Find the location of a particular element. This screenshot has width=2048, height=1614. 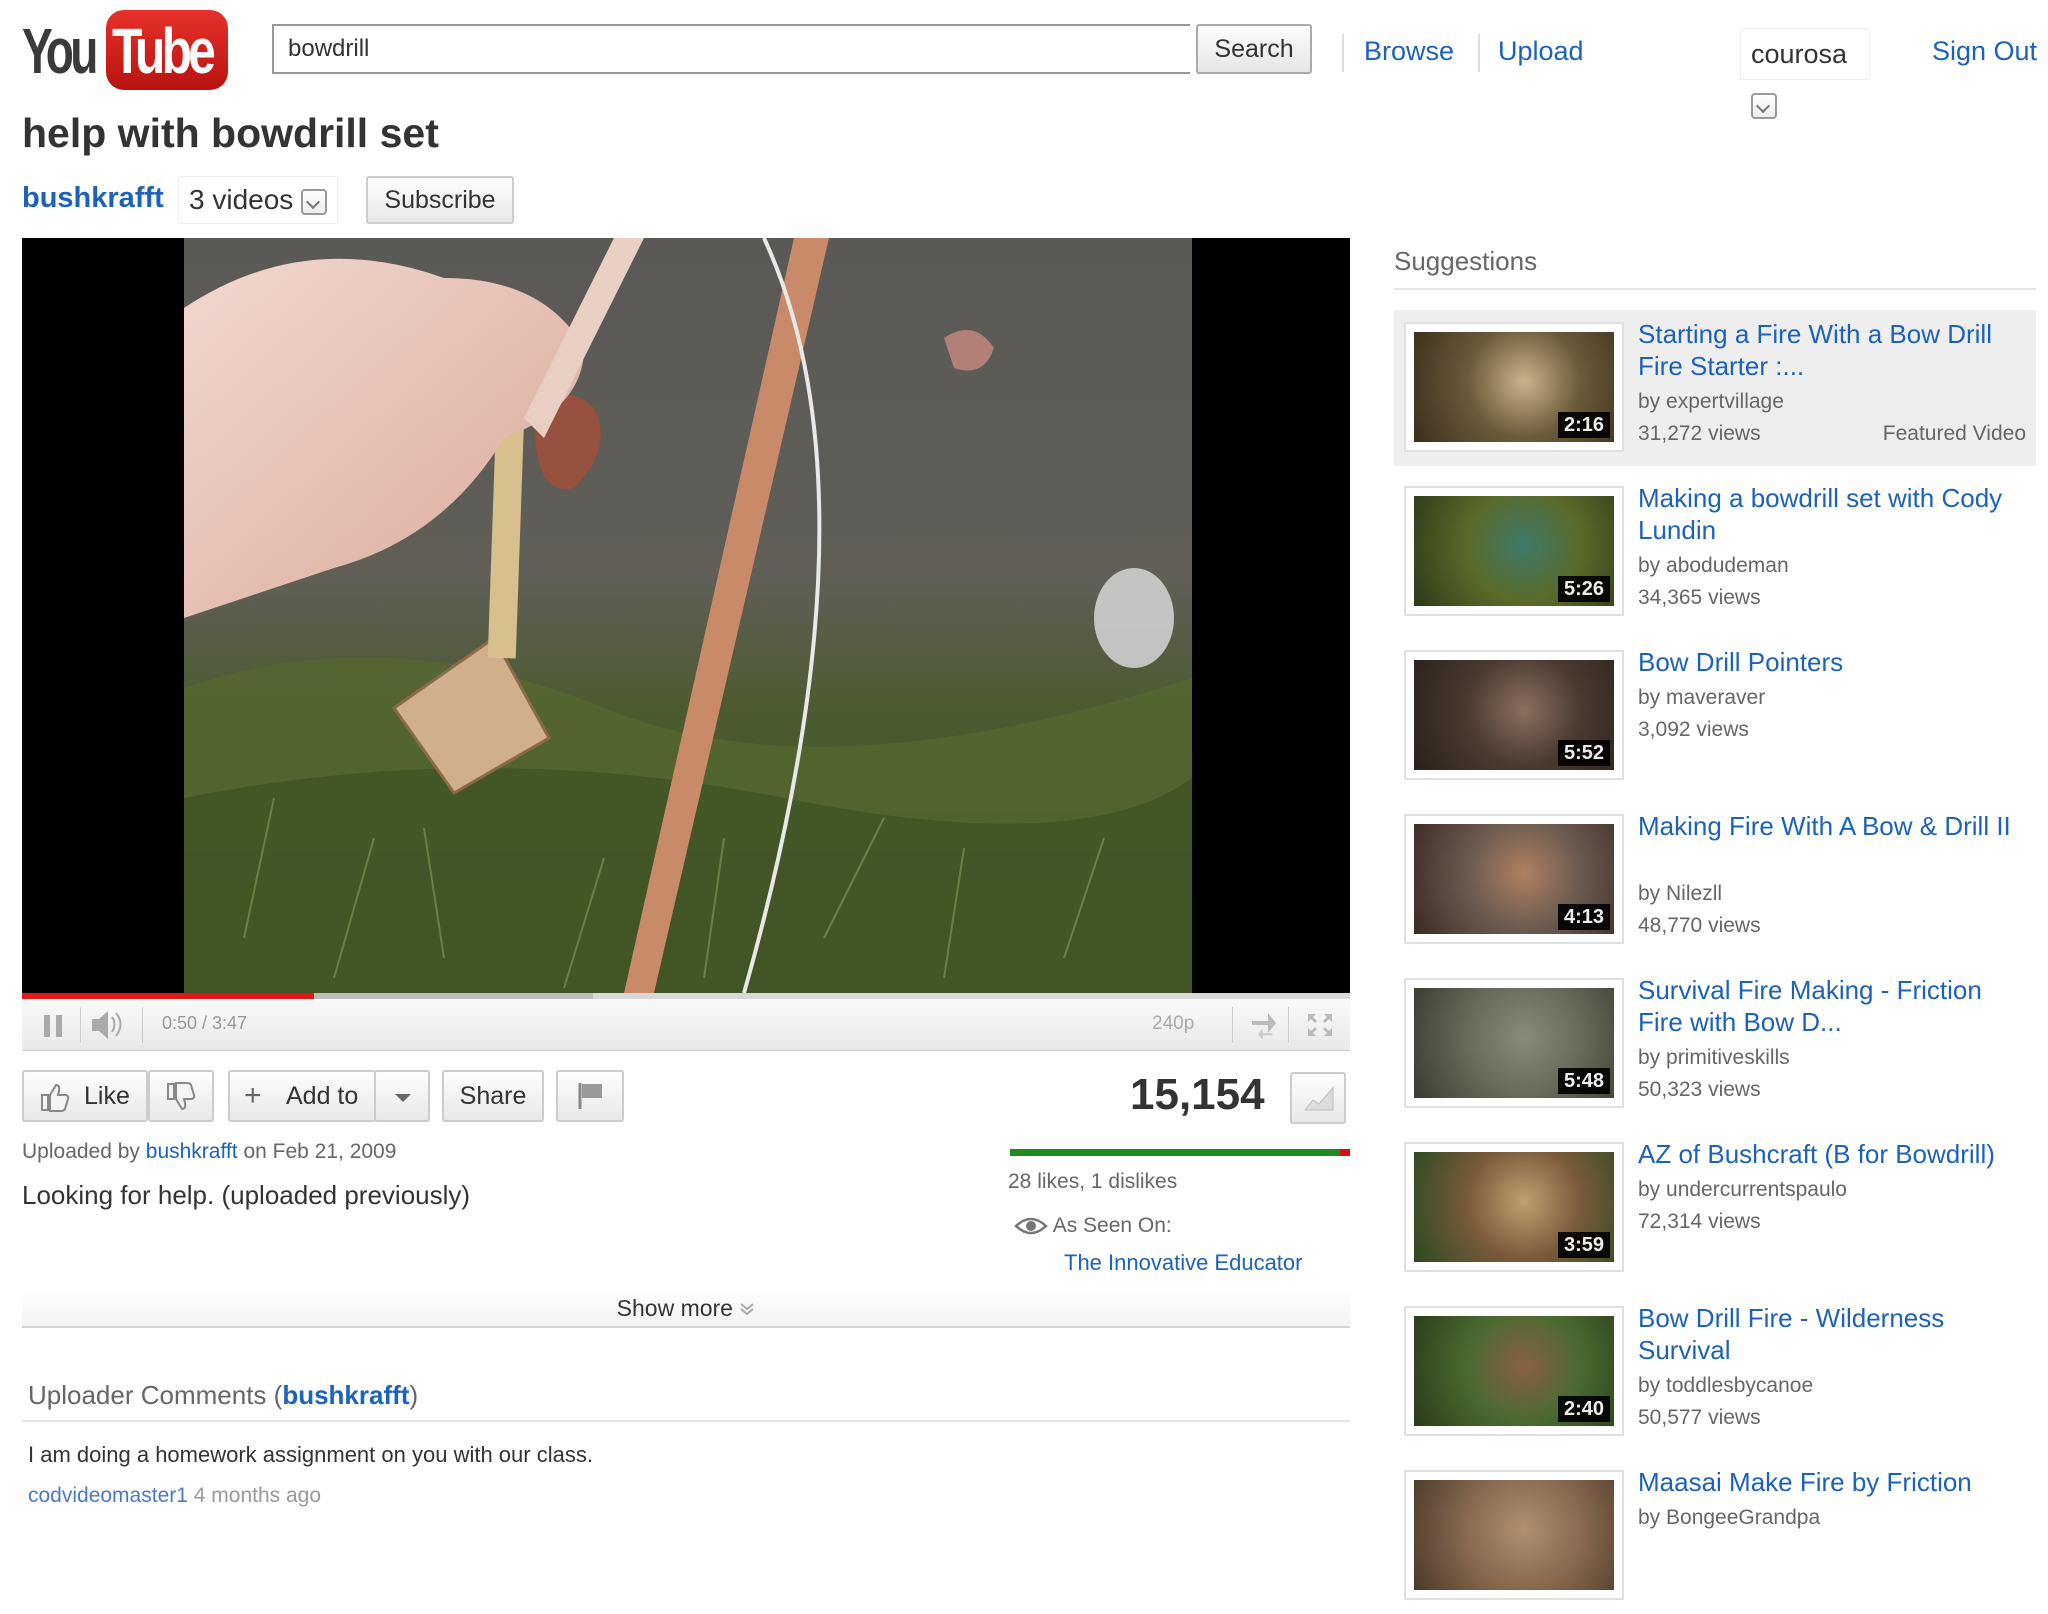

thumbnail-image is located at coordinates (1514, 1535).